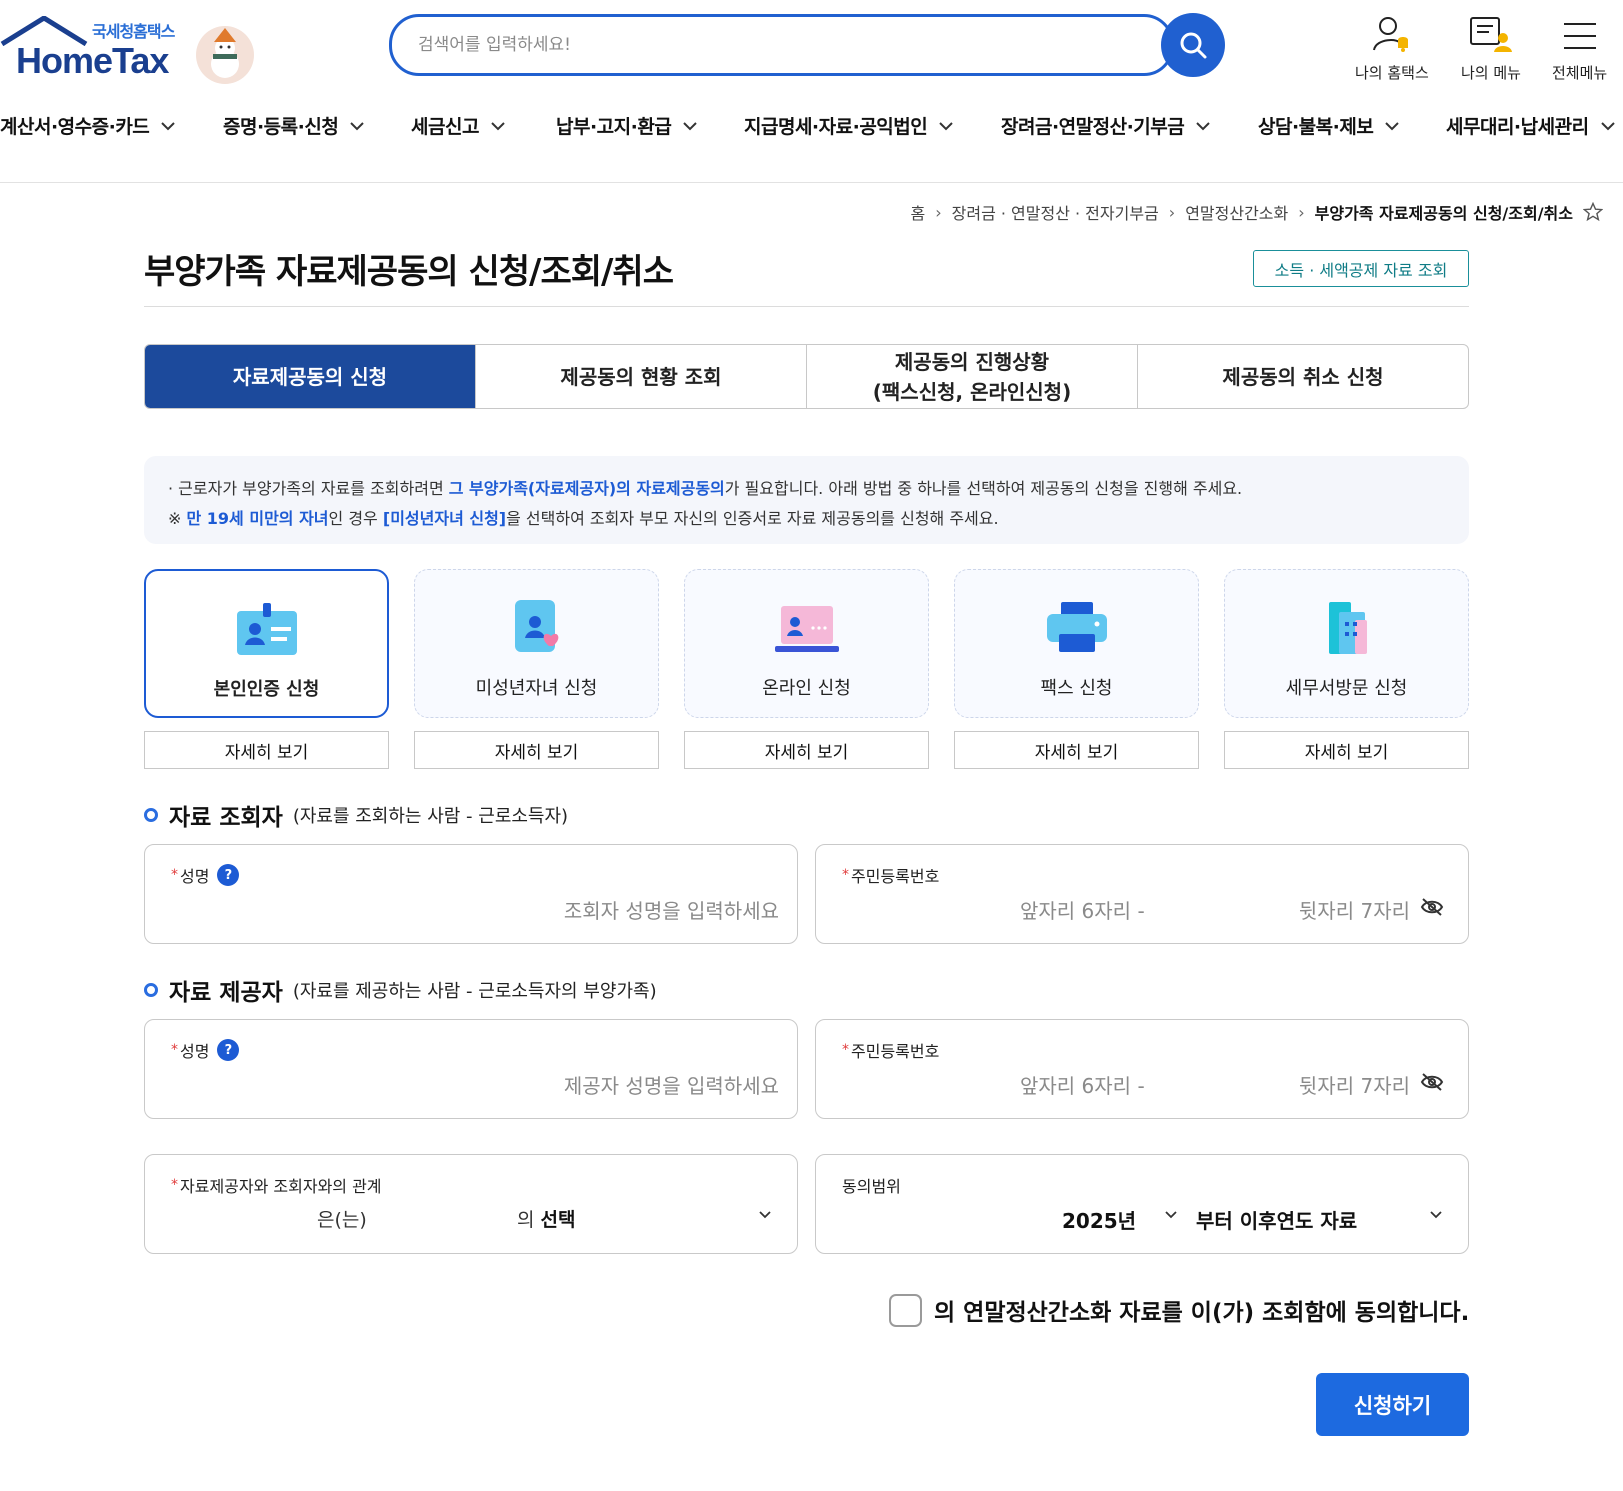 This screenshot has height=1491, width=1623. What do you see at coordinates (1142, 894) in the screenshot?
I see `viewer-rrn-field: * 주민등록번호 앞자리 6자리 - 뒷자리 7자리` at bounding box center [1142, 894].